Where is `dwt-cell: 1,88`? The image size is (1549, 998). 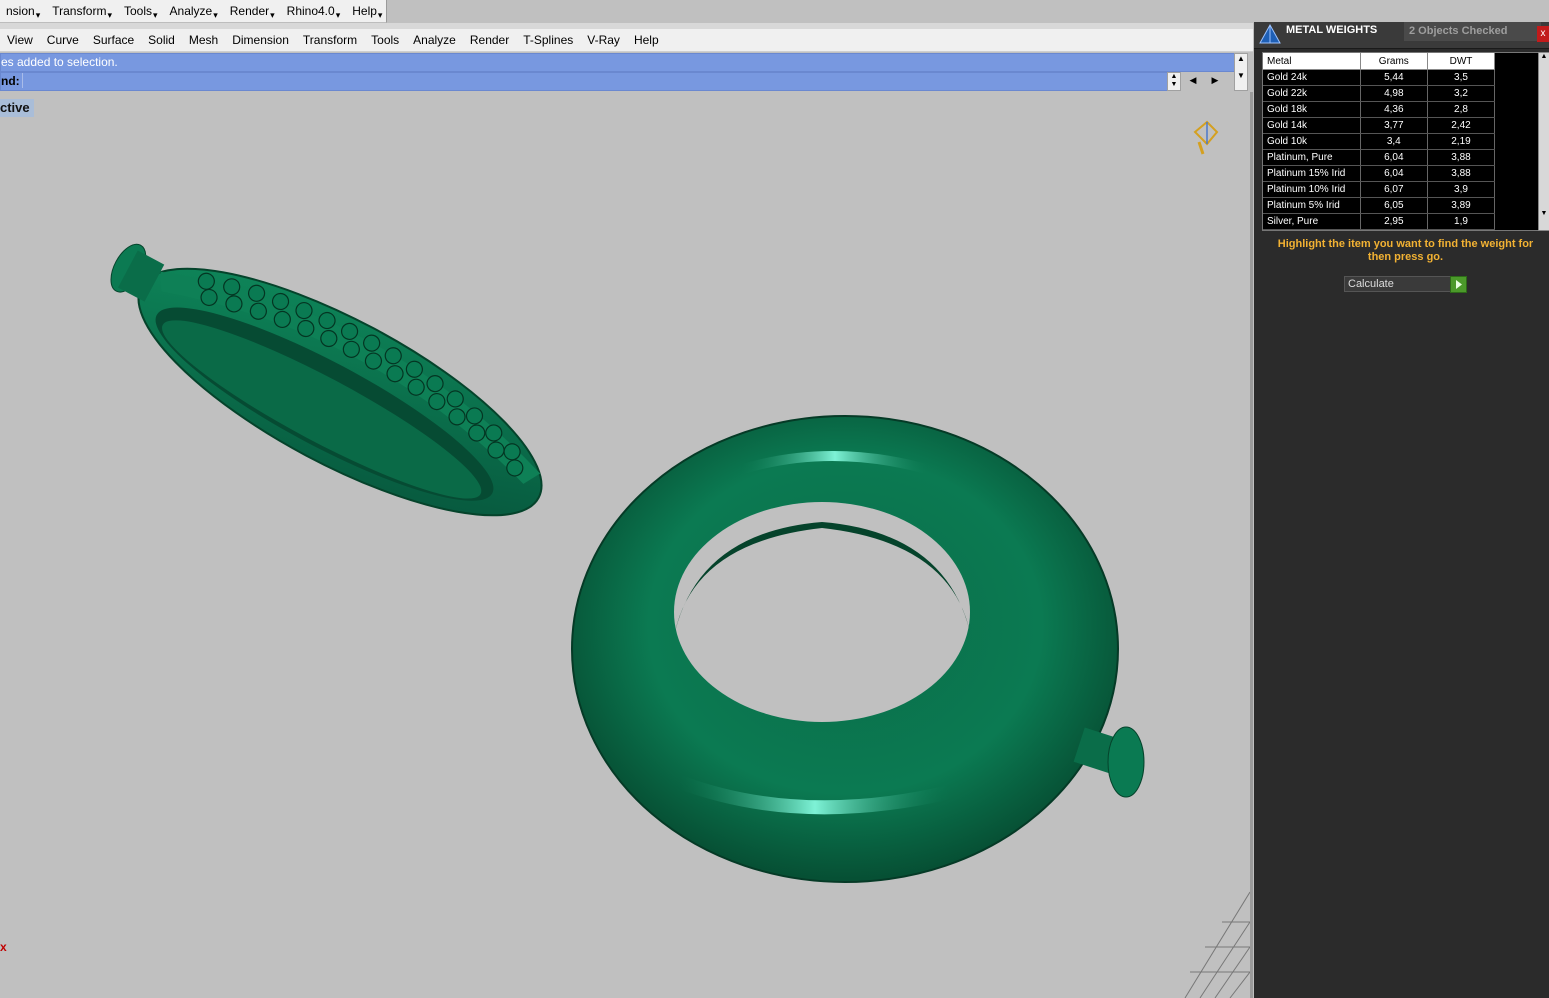
dwt-cell: 1,88 is located at coordinates (1461, 229).